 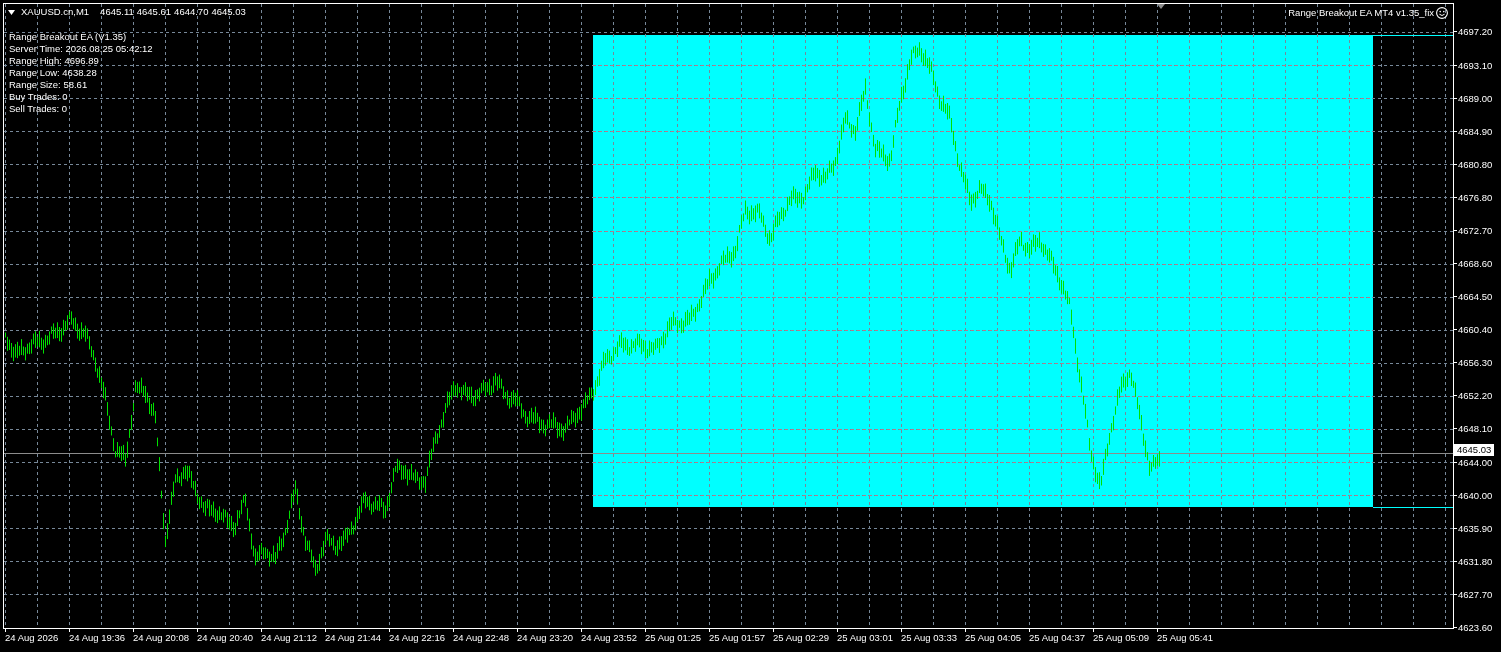 What do you see at coordinates (1475, 131) in the screenshot?
I see `price-label: 4684.90` at bounding box center [1475, 131].